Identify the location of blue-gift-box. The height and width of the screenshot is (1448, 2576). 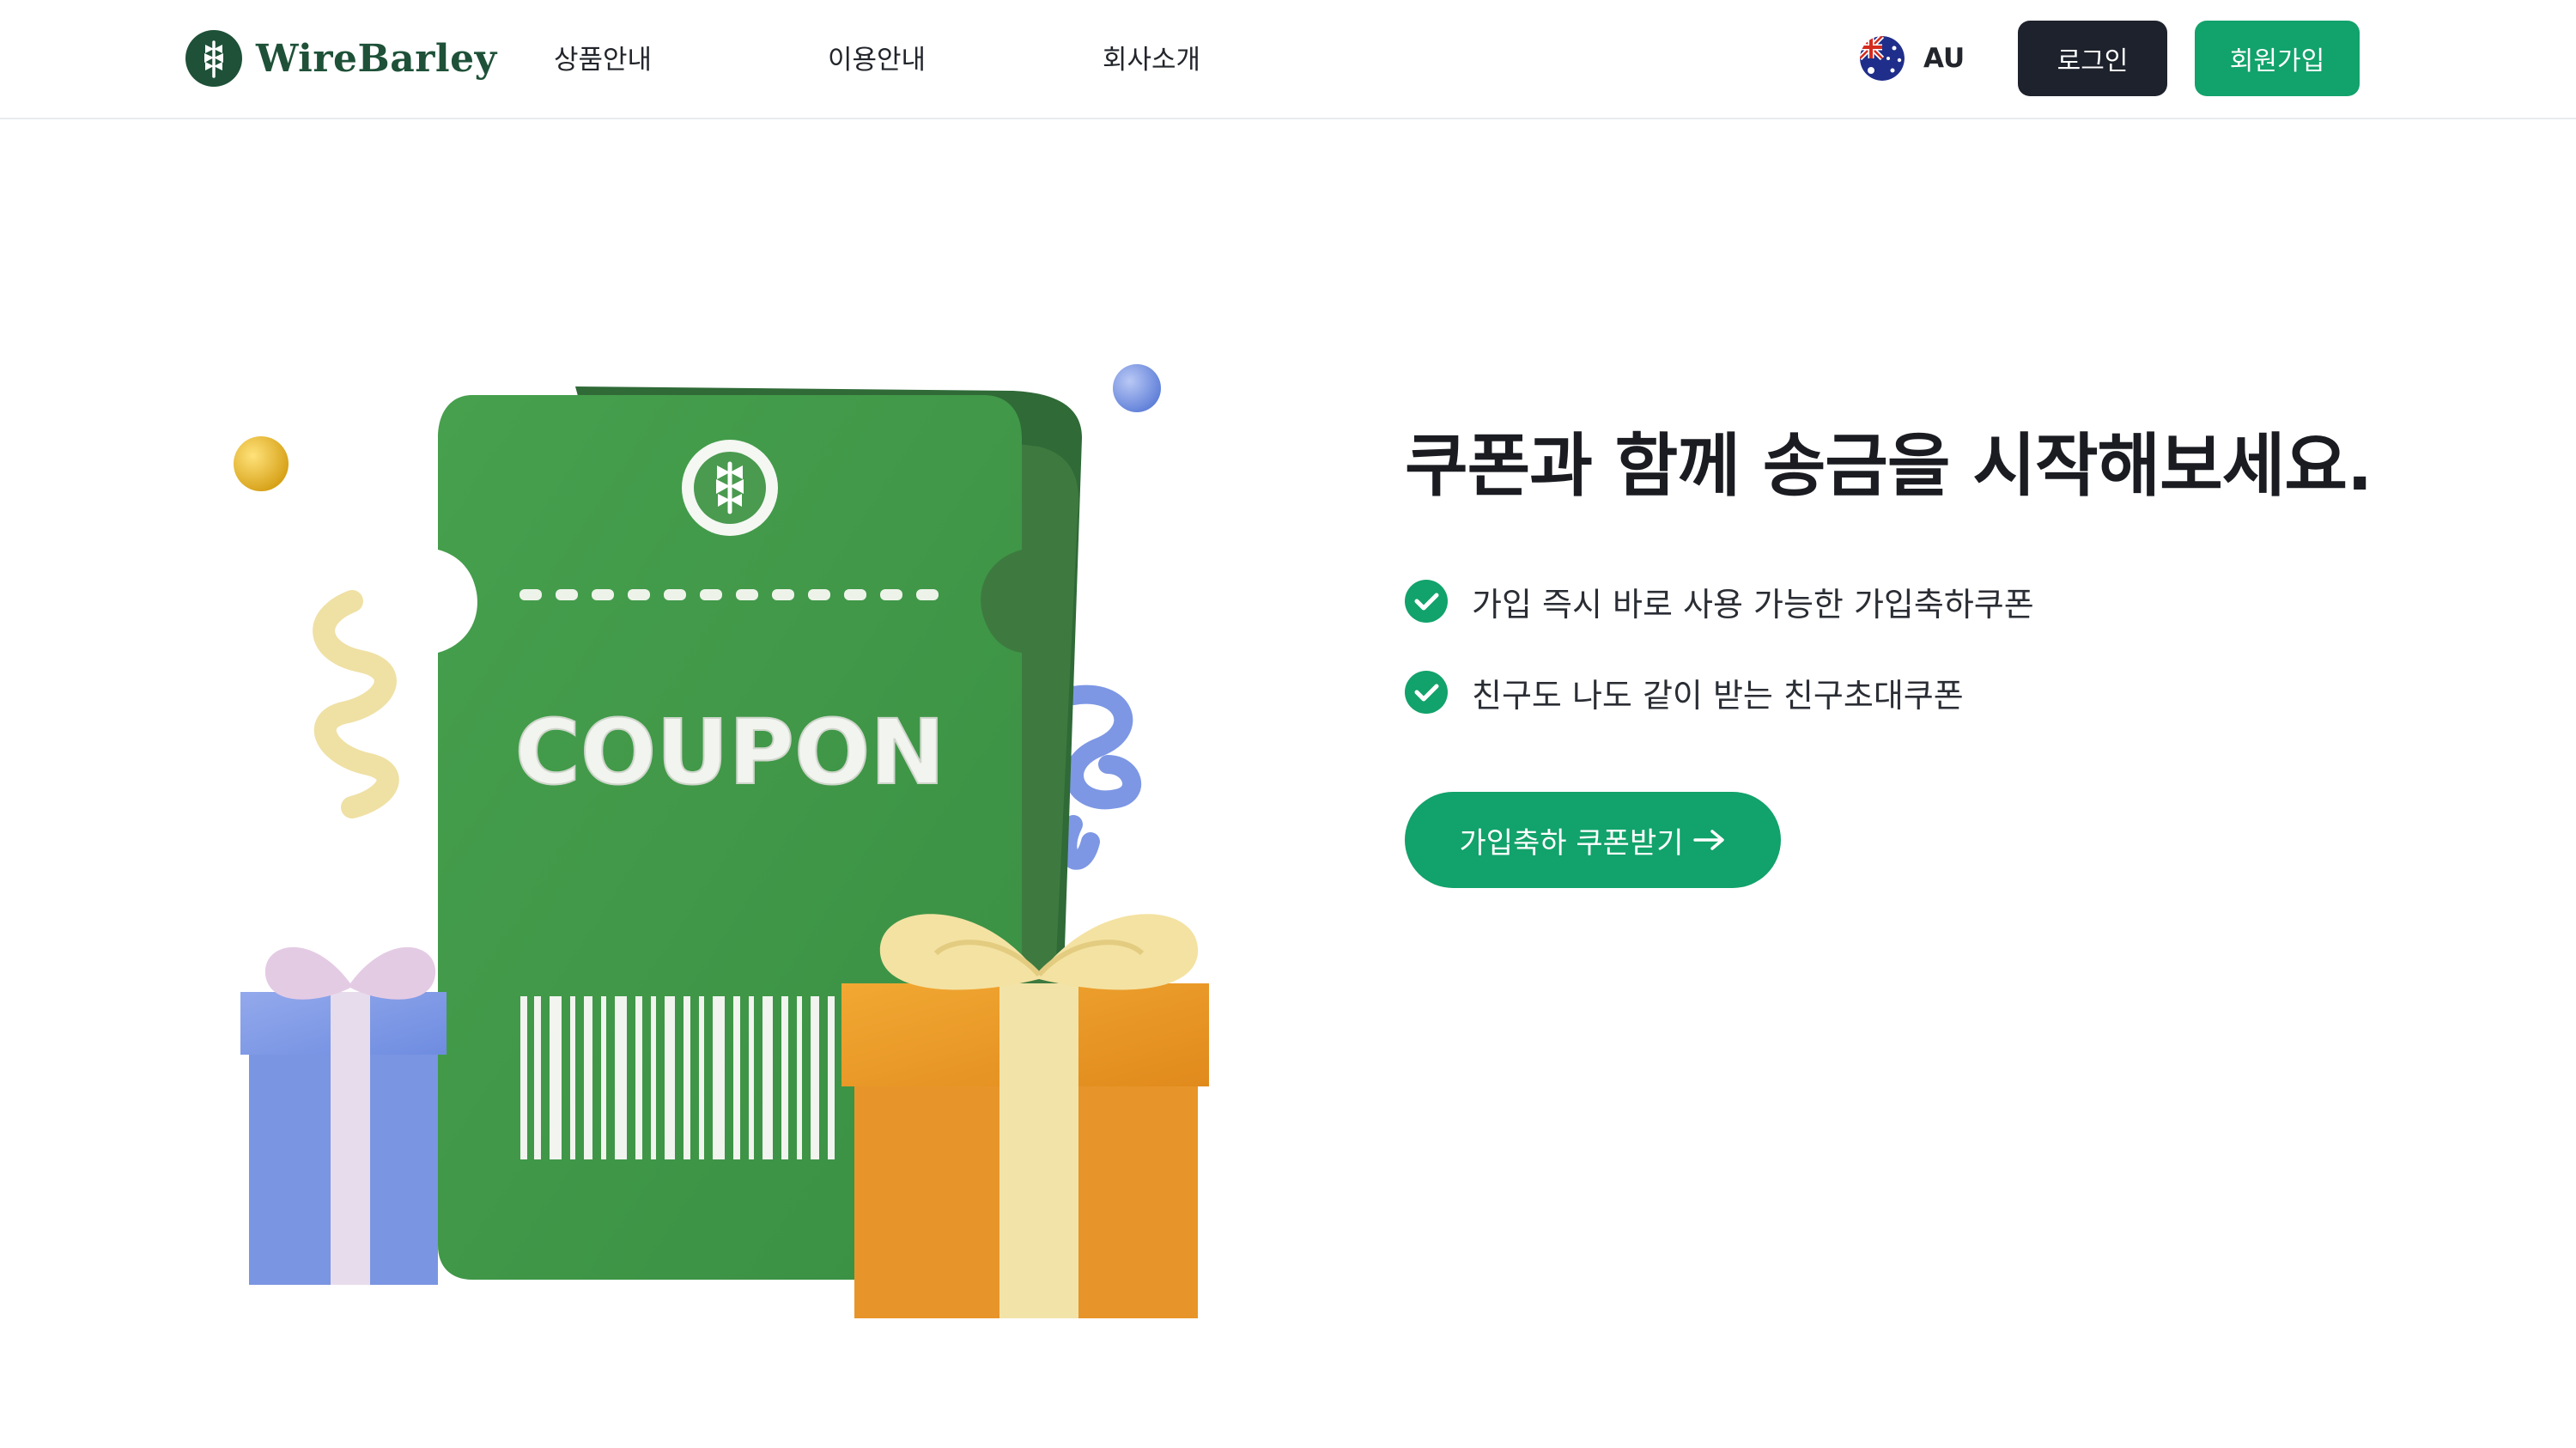
(344, 1115).